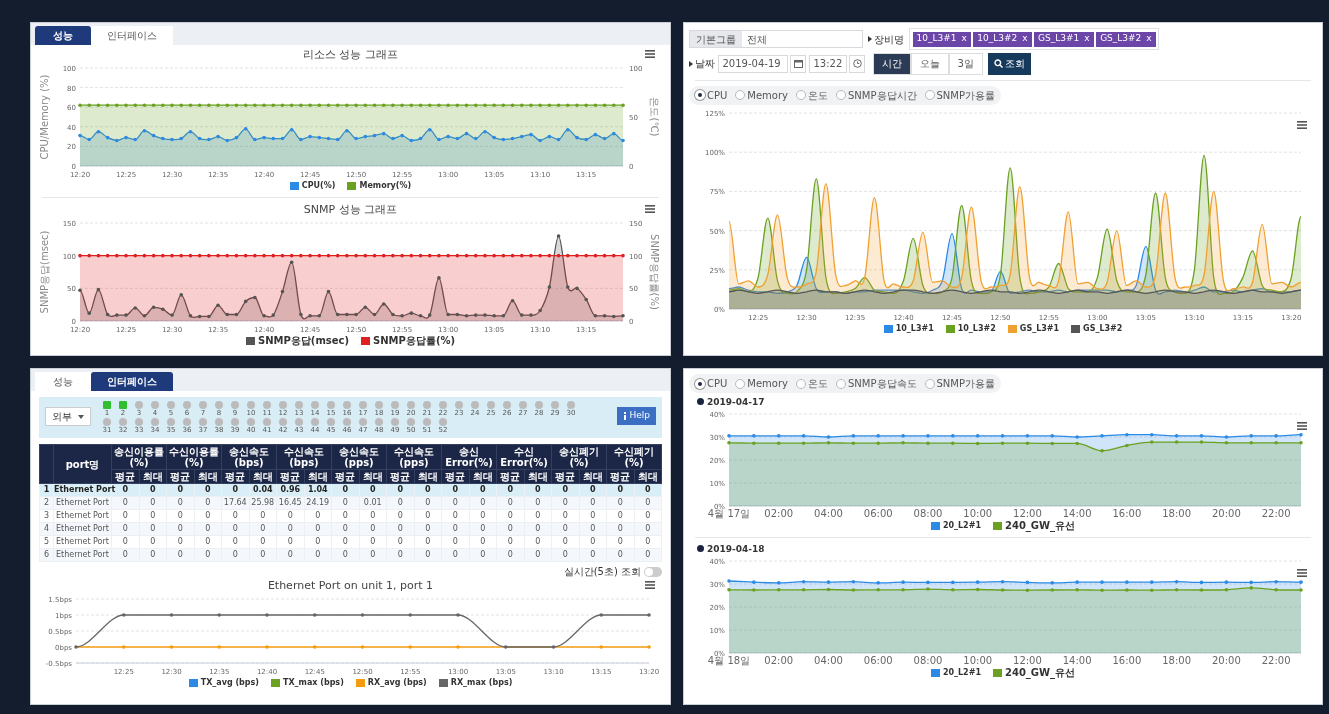  I want to click on table-cell: 16.45, so click(290, 503).